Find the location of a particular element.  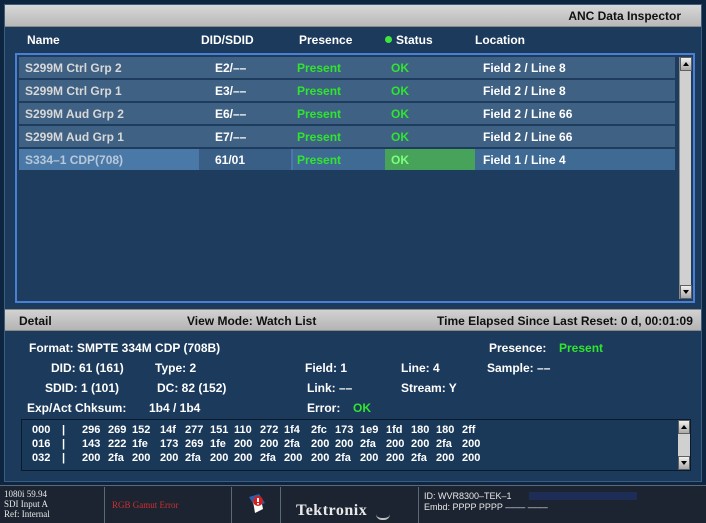

detail-sdid: SDID: 1 (101) is located at coordinates (82, 388).